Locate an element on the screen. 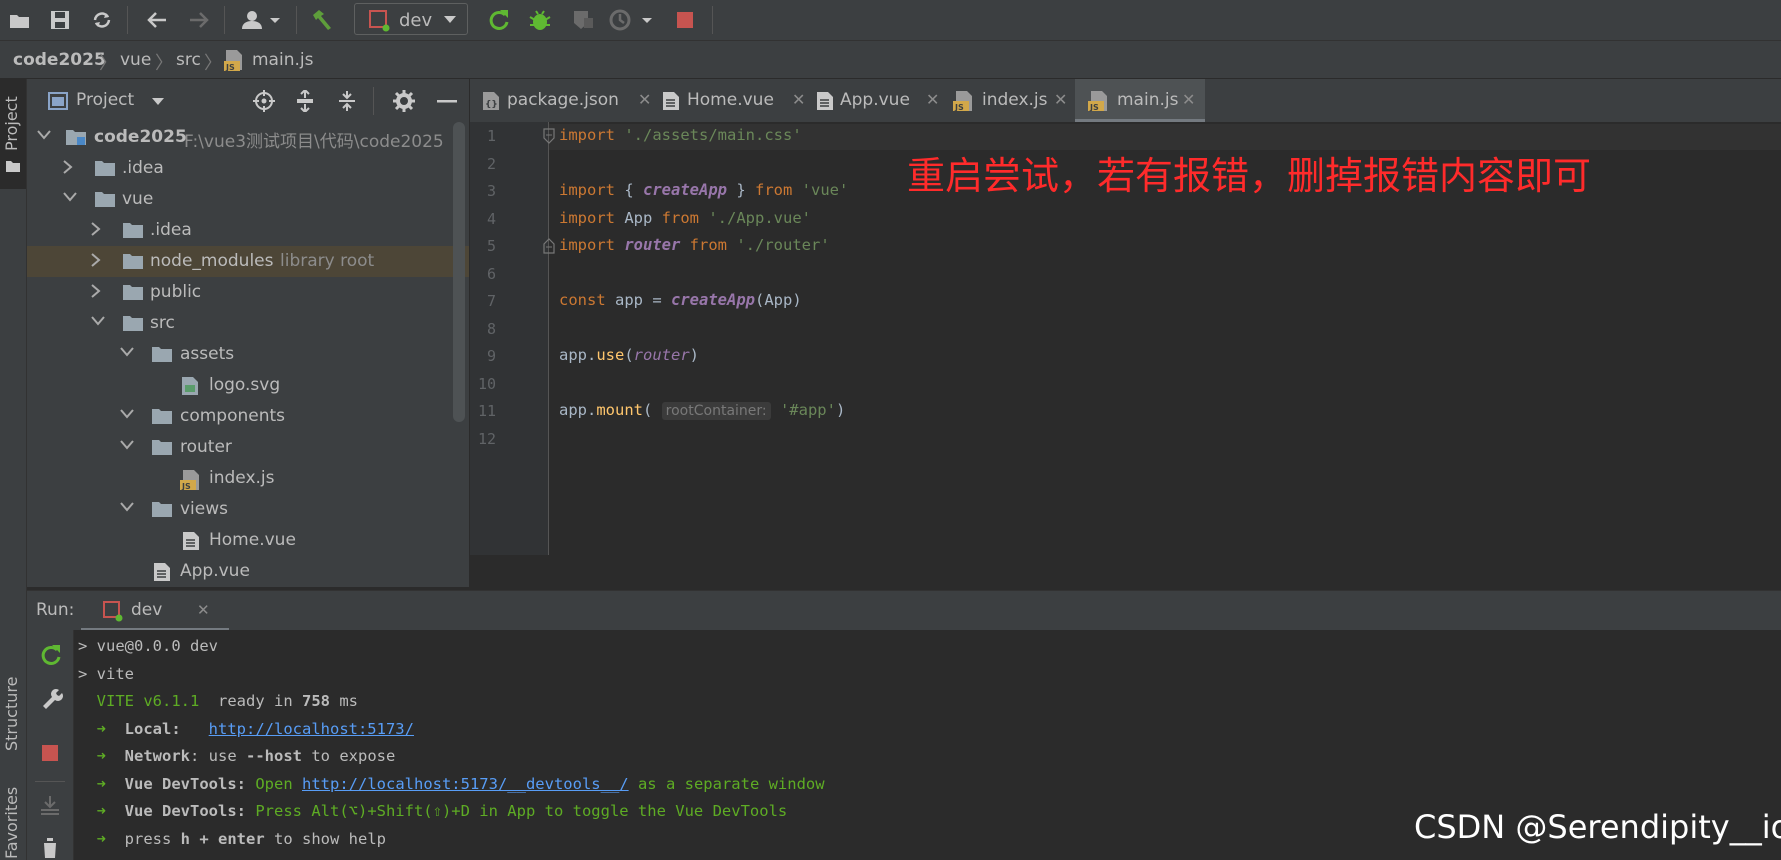 Image resolution: width=1781 pixels, height=860 pixels. tab-index-js: JS index.js ✕ is located at coordinates (1012, 100).